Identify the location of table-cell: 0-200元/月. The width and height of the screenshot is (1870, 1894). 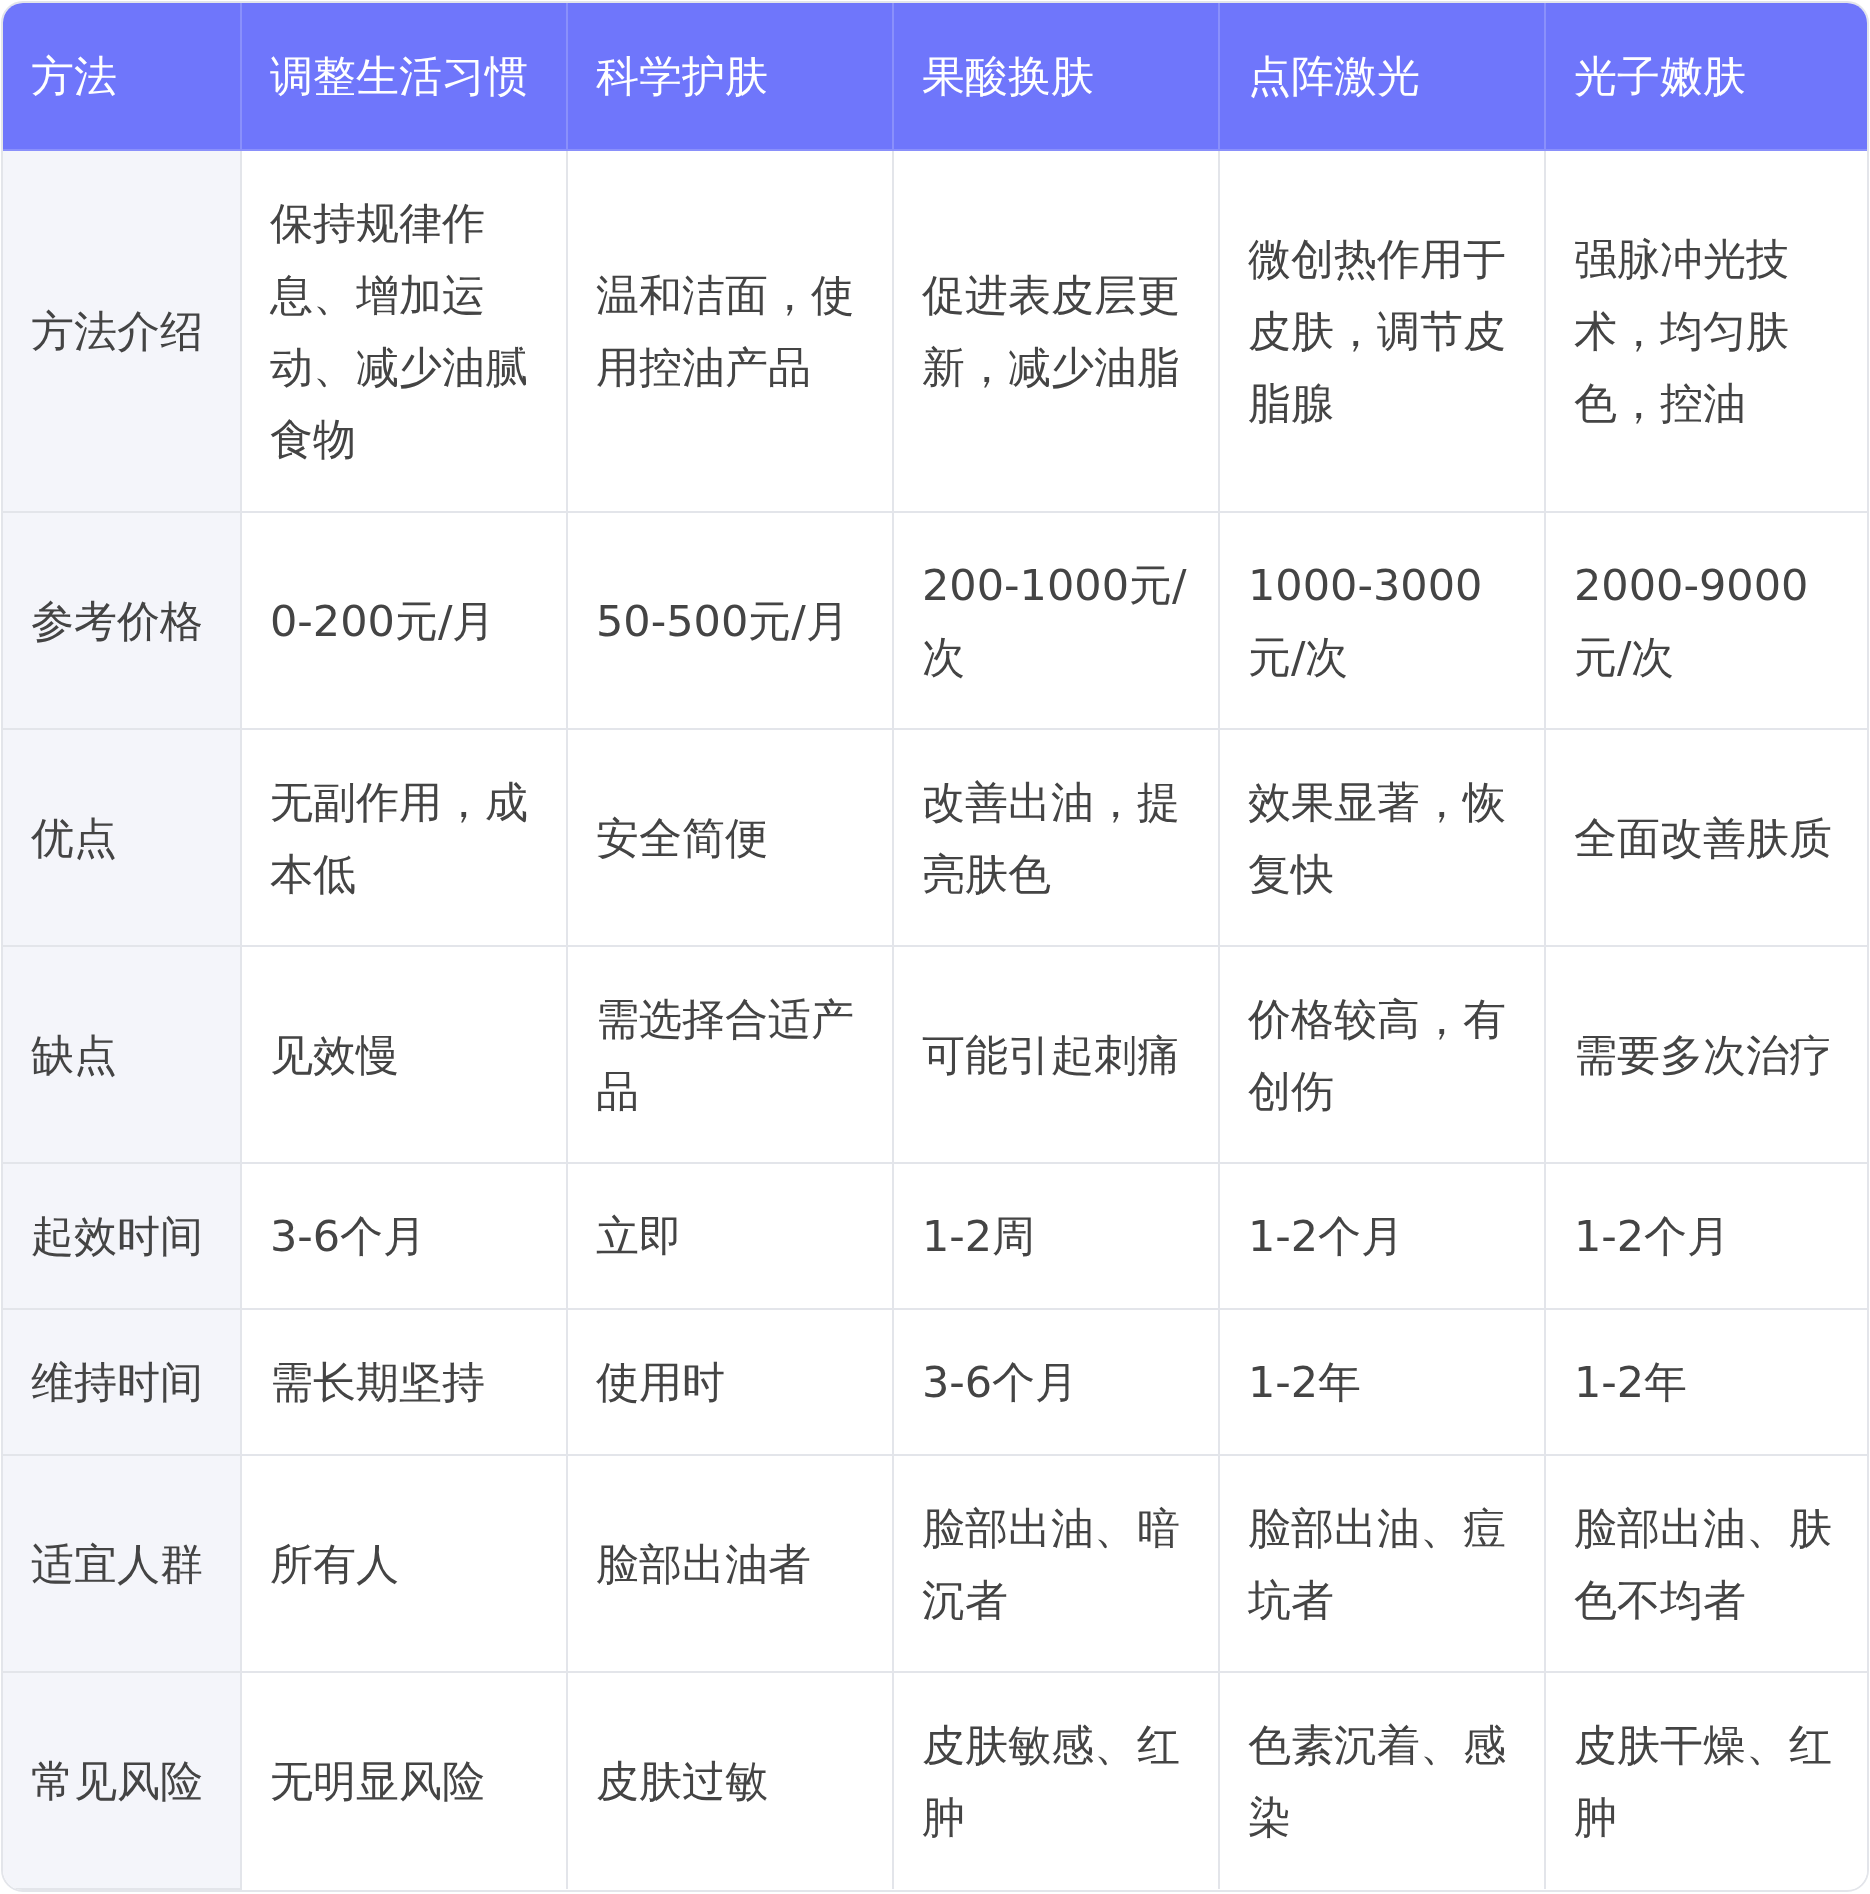
(404, 620).